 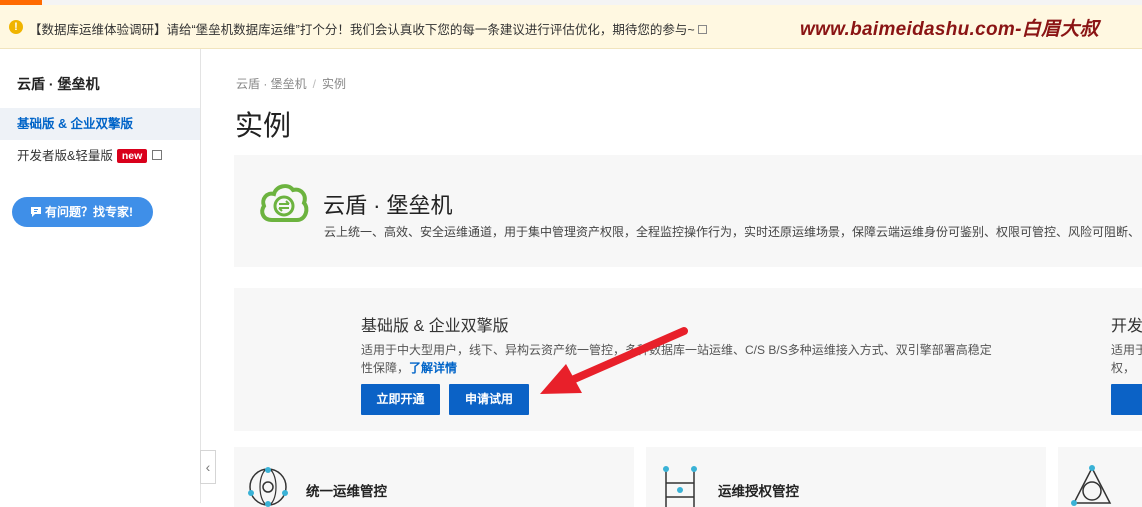 I want to click on feature-card-unified-ops: 统一运维管控, so click(x=434, y=477).